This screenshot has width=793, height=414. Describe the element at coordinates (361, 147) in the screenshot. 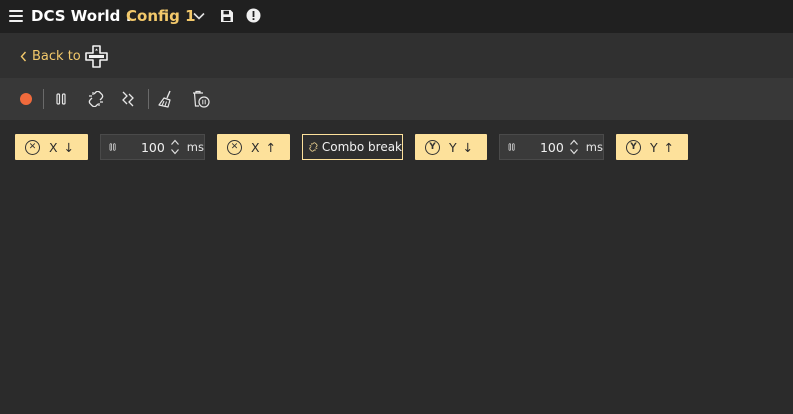

I see `combo-break-label: Combo break` at that location.